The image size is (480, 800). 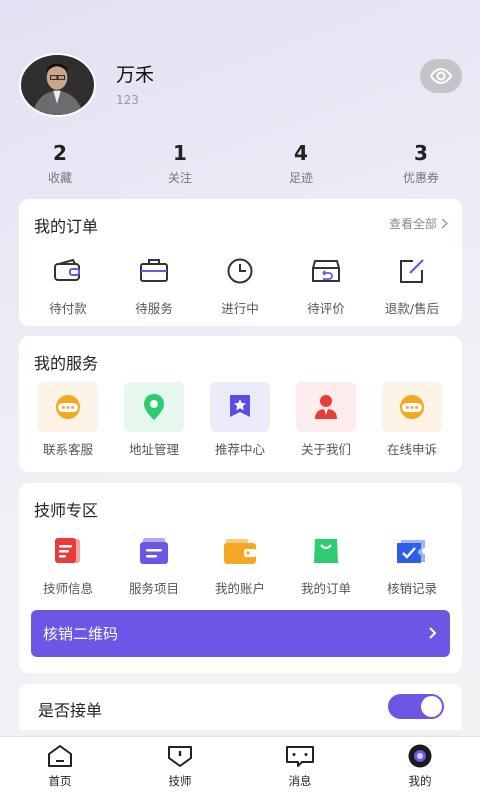 What do you see at coordinates (66, 510) in the screenshot?
I see `technician-title: 技师专区` at bounding box center [66, 510].